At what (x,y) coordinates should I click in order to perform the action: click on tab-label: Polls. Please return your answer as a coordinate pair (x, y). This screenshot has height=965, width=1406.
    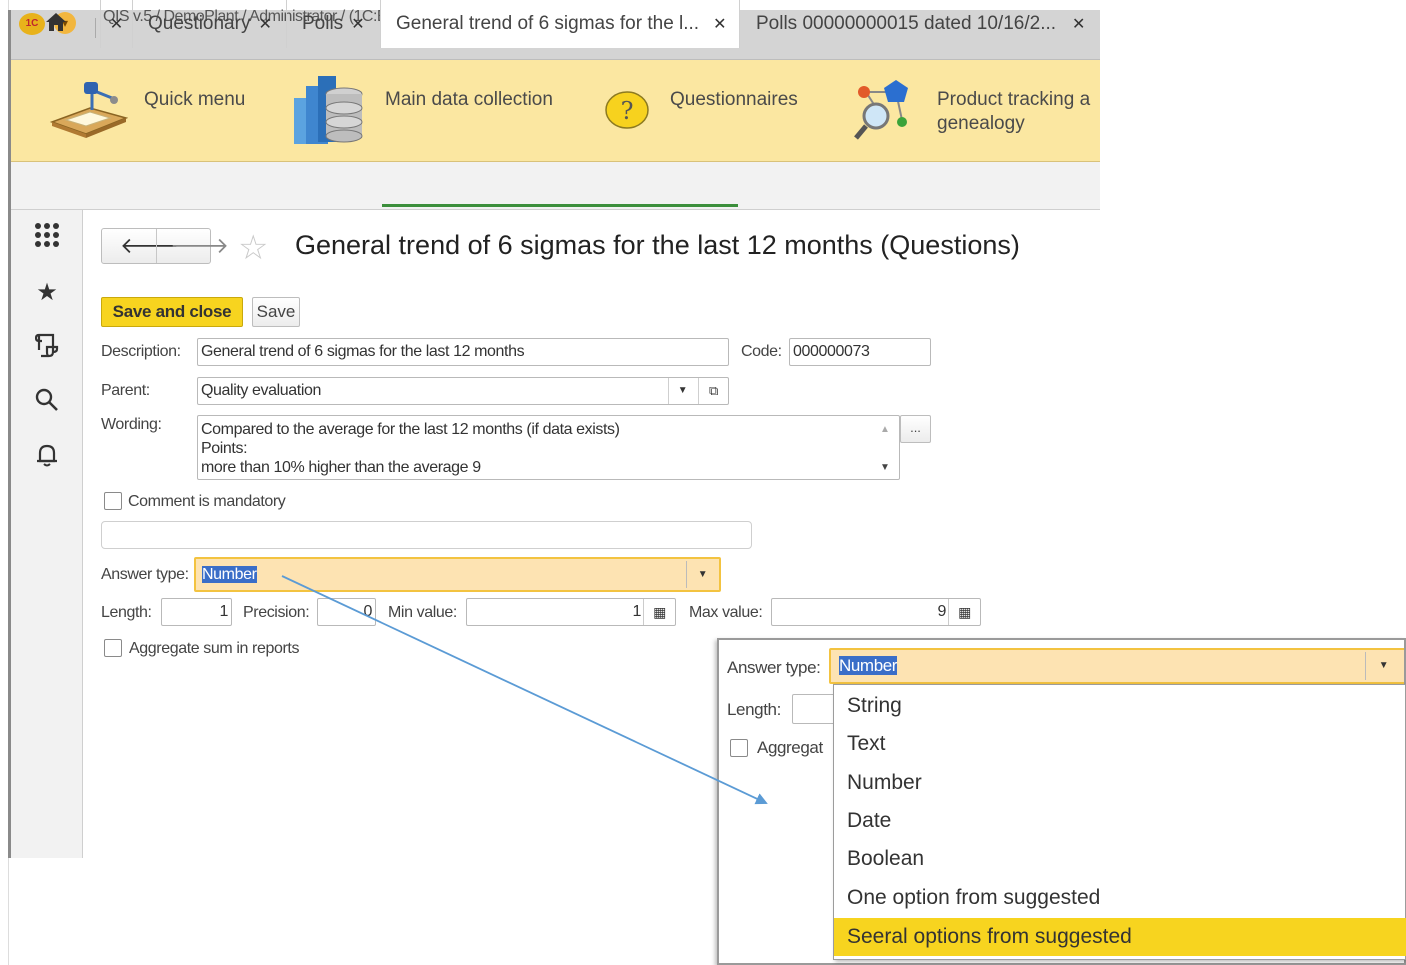
    Looking at the image, I should click on (323, 23).